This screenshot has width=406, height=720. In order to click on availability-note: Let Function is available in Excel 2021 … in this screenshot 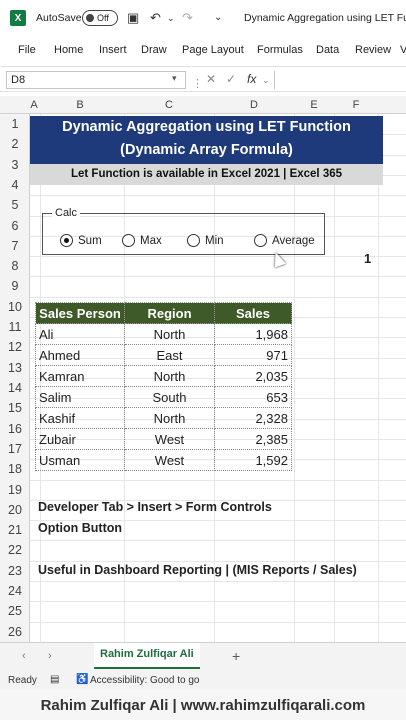, I will do `click(206, 174)`.